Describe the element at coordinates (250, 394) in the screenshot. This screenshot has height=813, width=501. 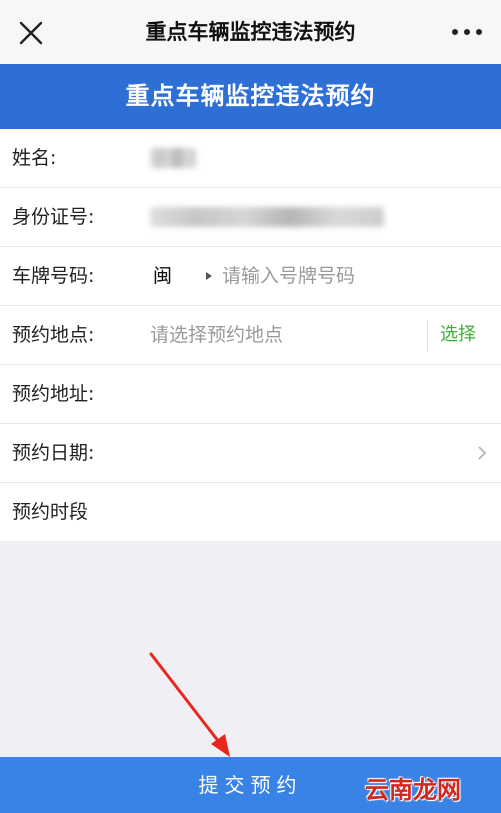
I see `address-row: 预约地址:` at that location.